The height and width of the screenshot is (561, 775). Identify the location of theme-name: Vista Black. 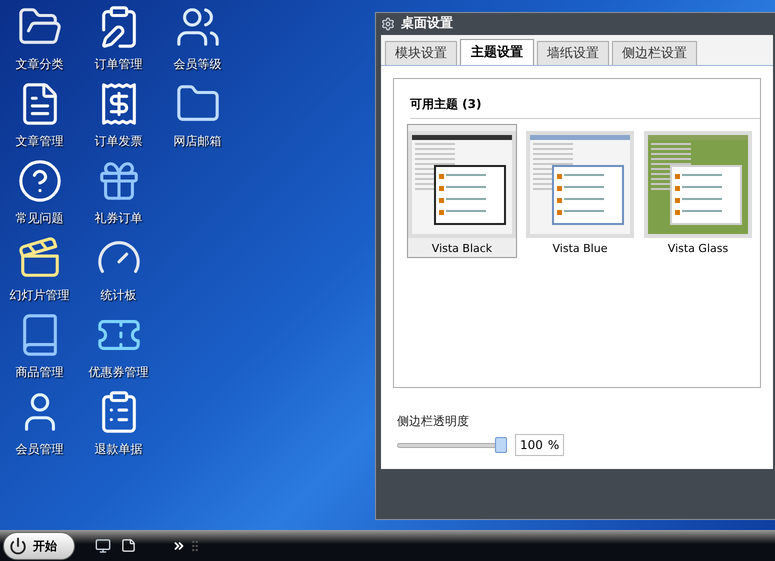
(462, 248).